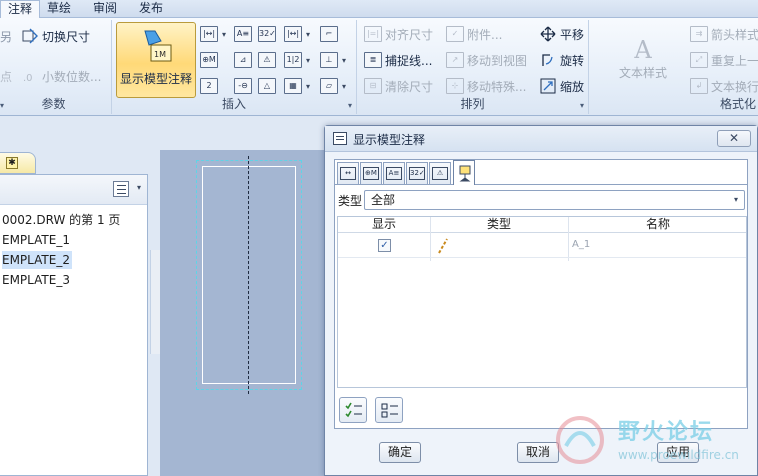 The height and width of the screenshot is (476, 758). What do you see at coordinates (350, 105) in the screenshot?
I see `insert-launcher-icon: ▾` at bounding box center [350, 105].